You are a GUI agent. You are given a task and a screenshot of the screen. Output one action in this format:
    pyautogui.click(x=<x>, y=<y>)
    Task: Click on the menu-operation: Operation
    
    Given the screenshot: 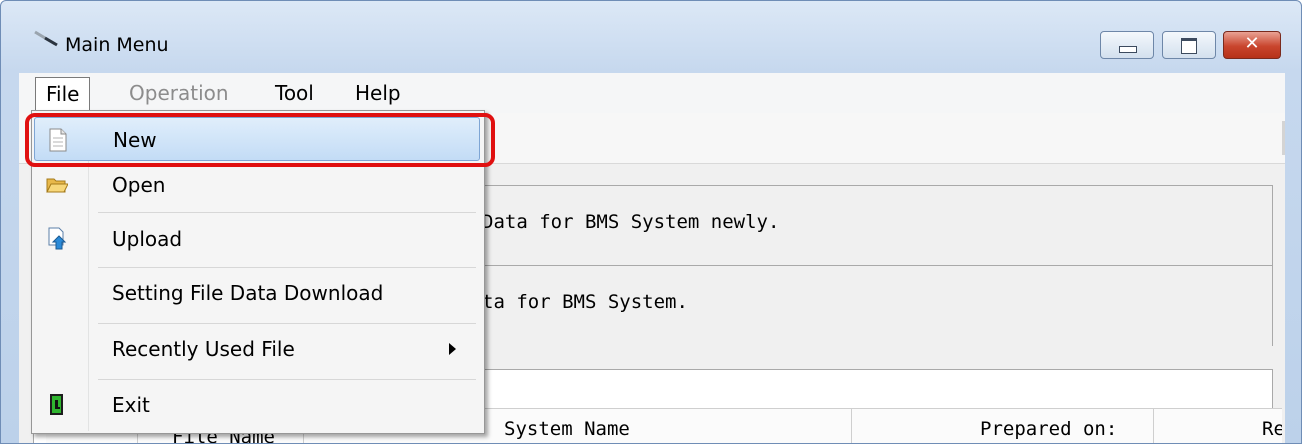 What is the action you would take?
    pyautogui.click(x=179, y=93)
    